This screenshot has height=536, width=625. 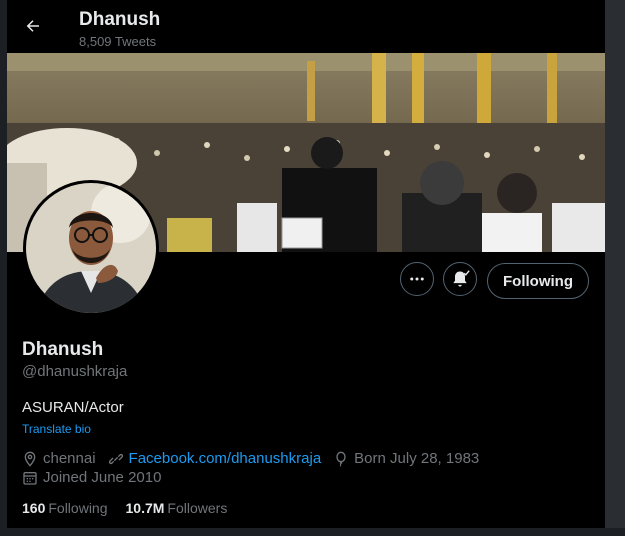 I want to click on more-dots-icon, so click(x=417, y=279).